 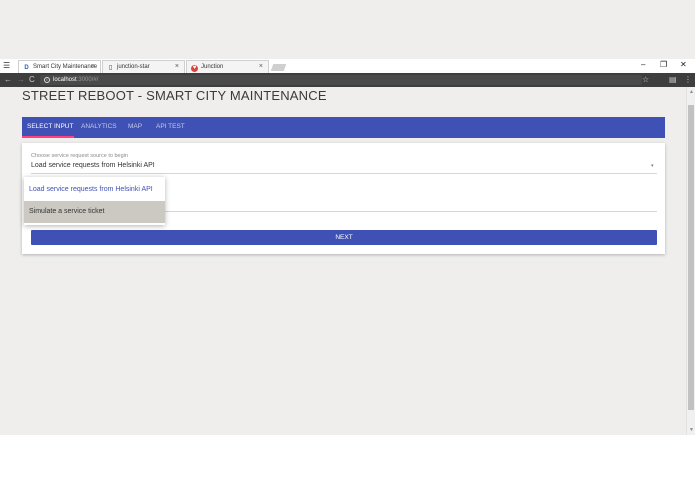 I want to click on scroll-down-icon: ▼, so click(x=691, y=430).